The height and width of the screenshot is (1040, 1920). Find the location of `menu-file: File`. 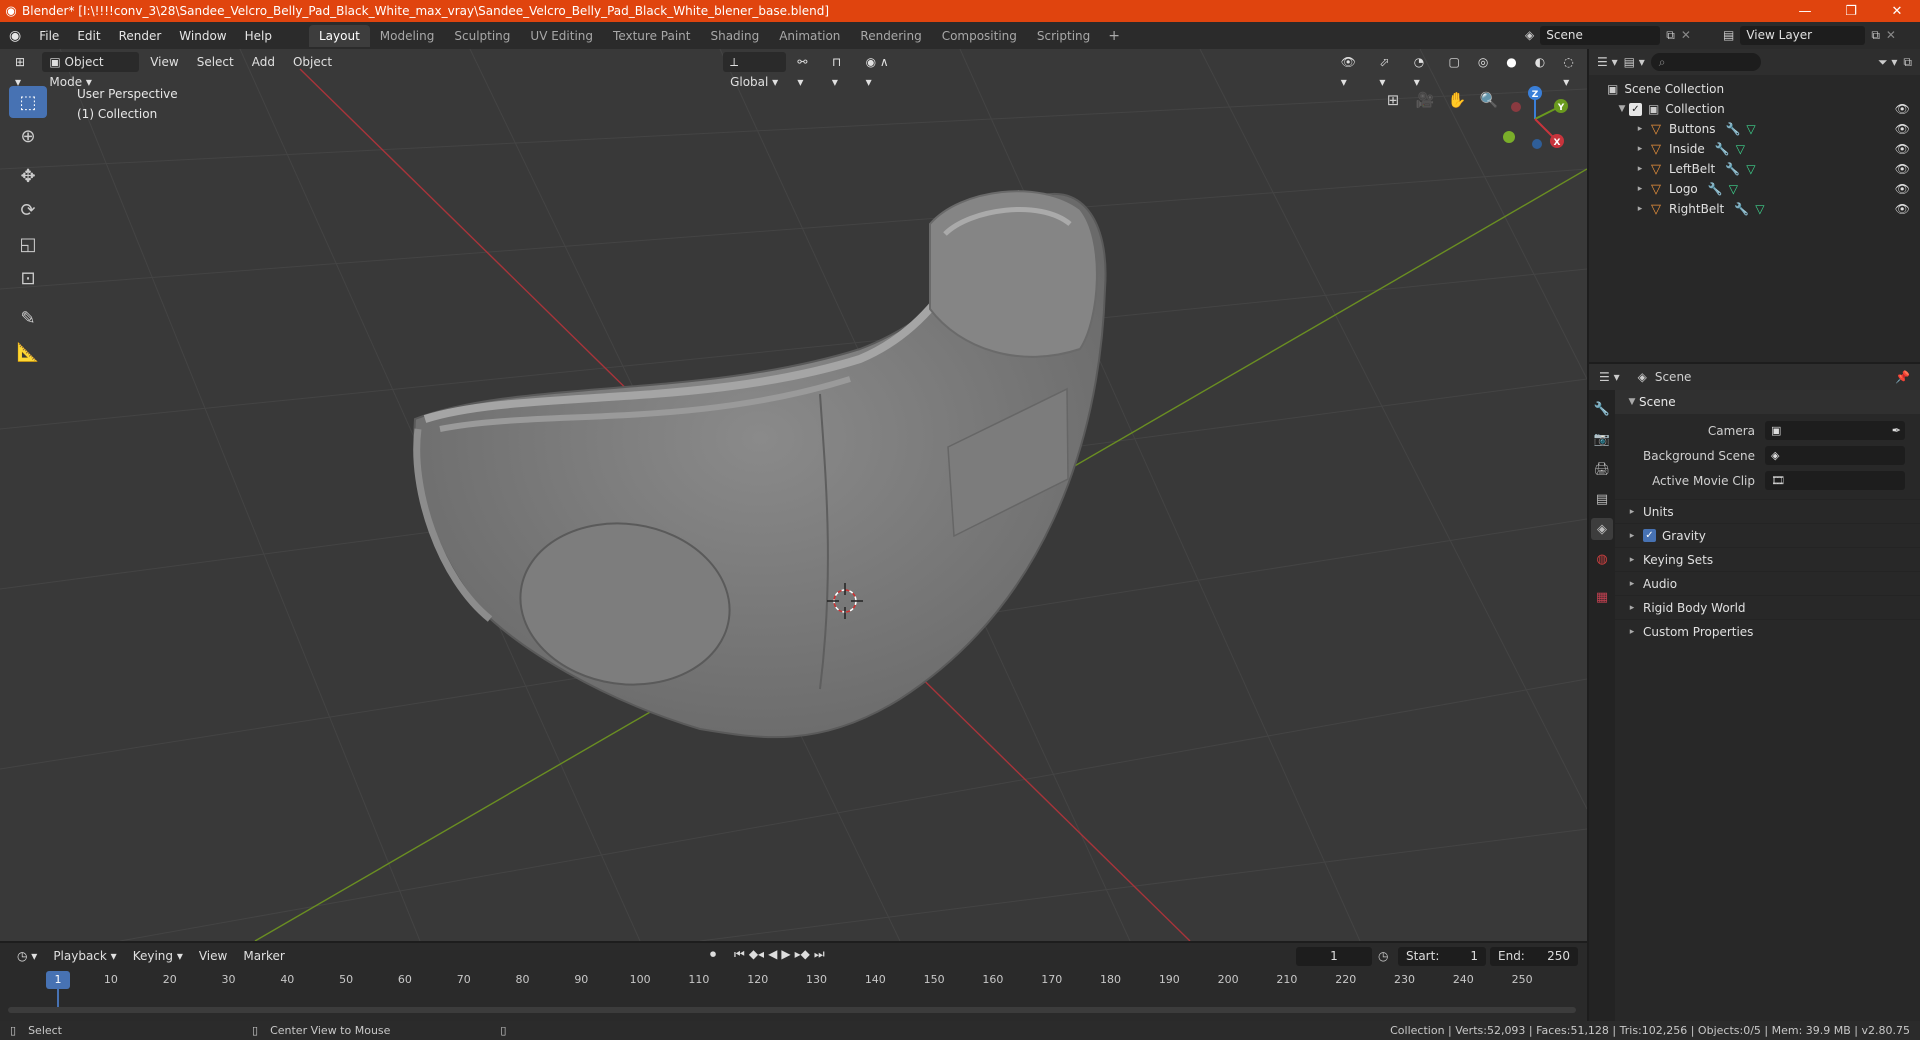

menu-file: File is located at coordinates (49, 36).